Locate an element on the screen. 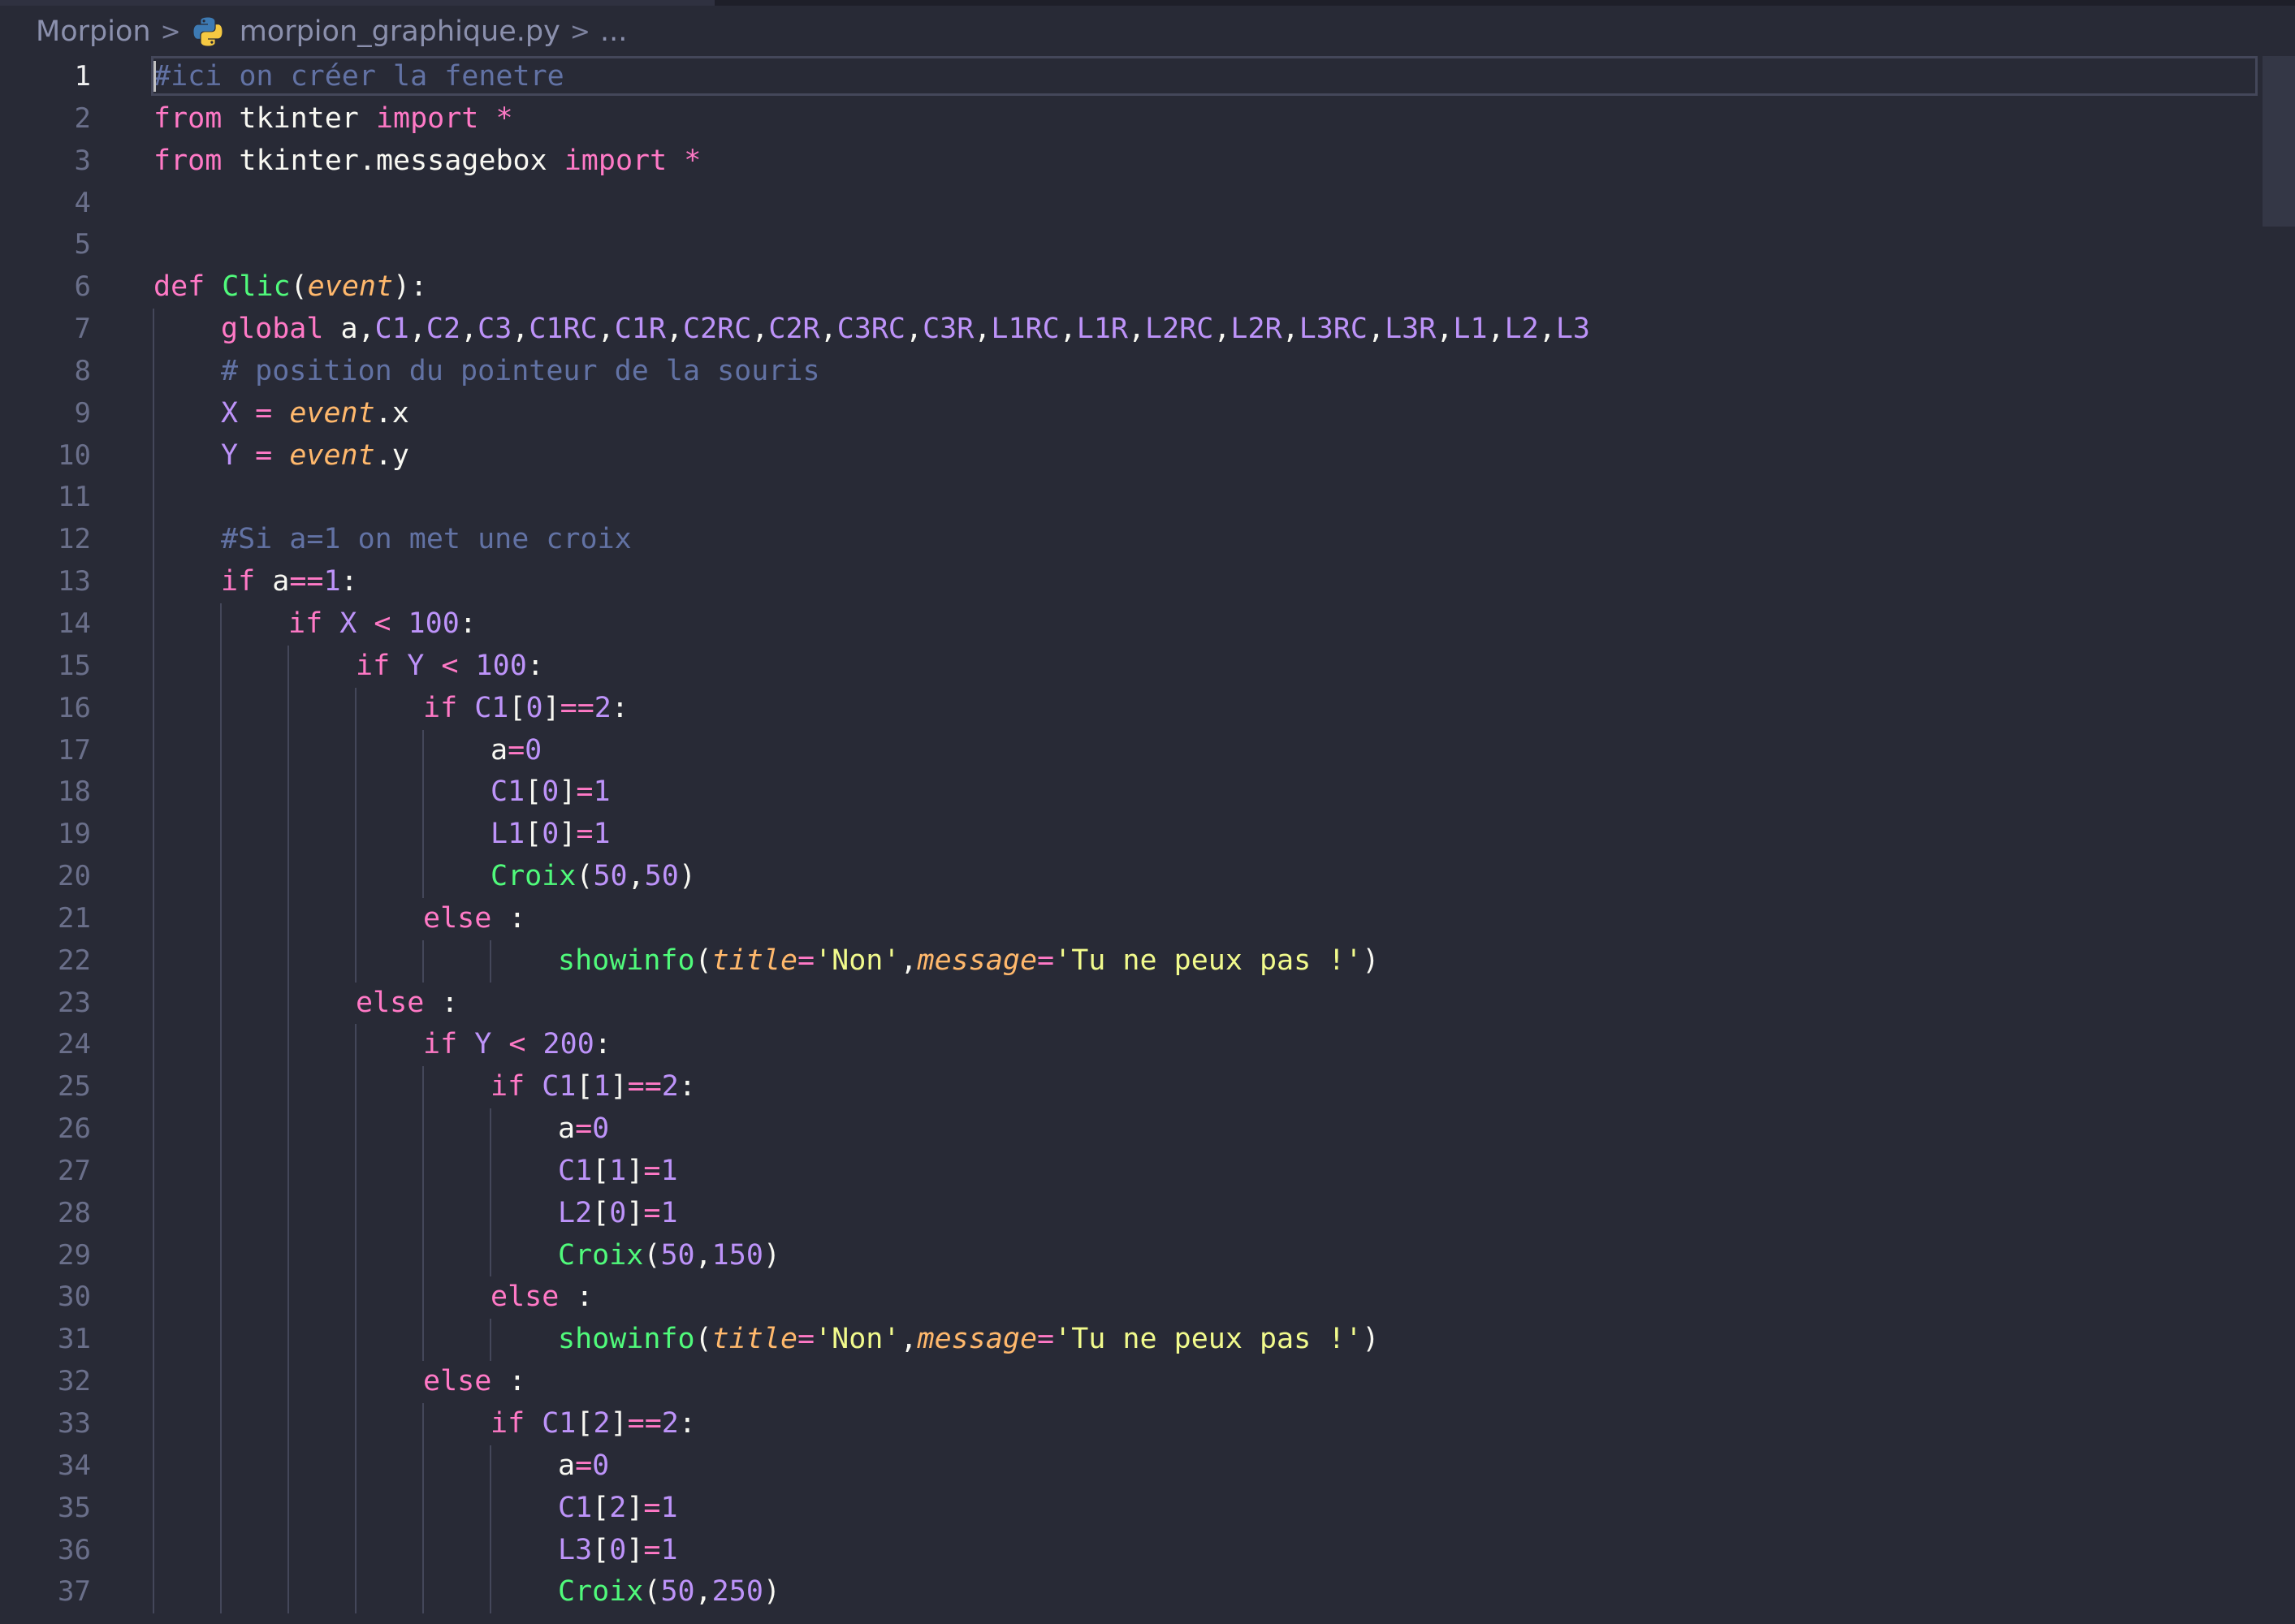 The width and height of the screenshot is (2295, 1624). code-line: if Y < 100: is located at coordinates (1129, 667).